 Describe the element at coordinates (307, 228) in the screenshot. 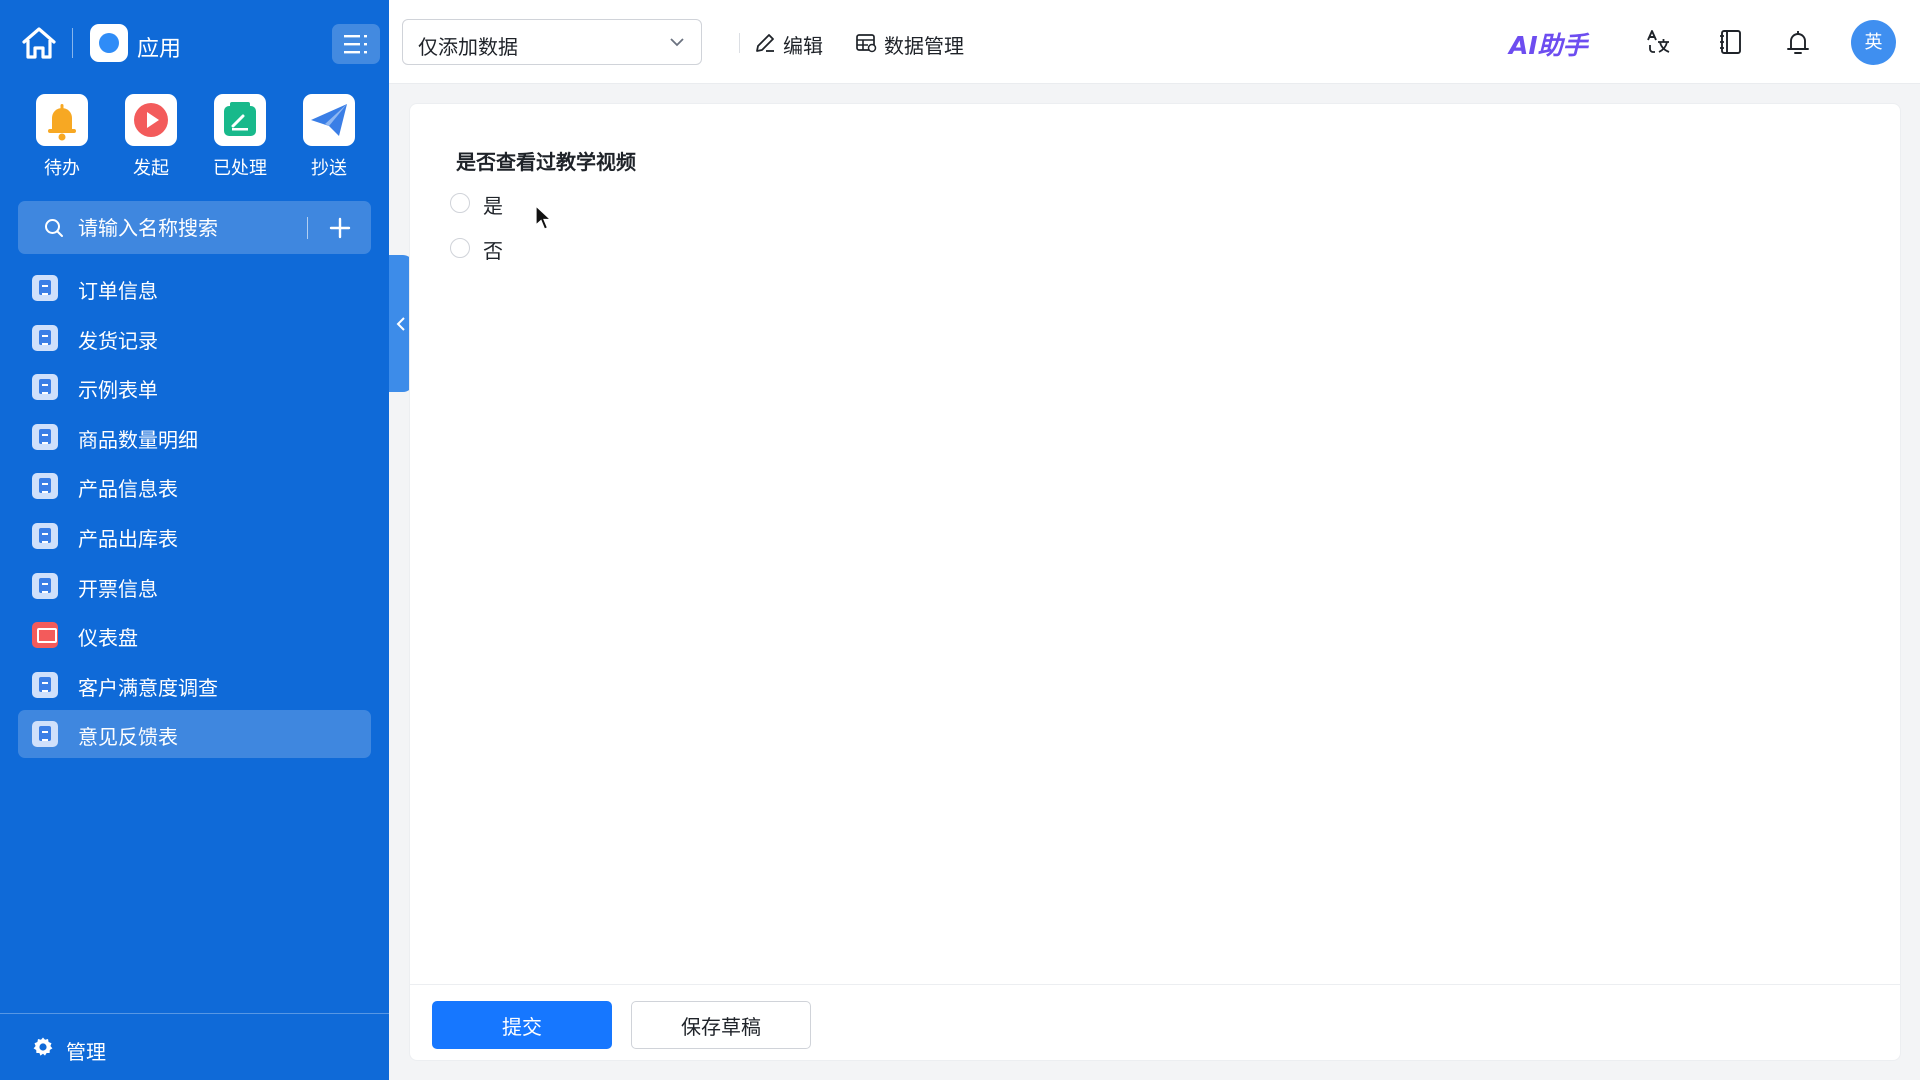

I see `search-divider` at that location.